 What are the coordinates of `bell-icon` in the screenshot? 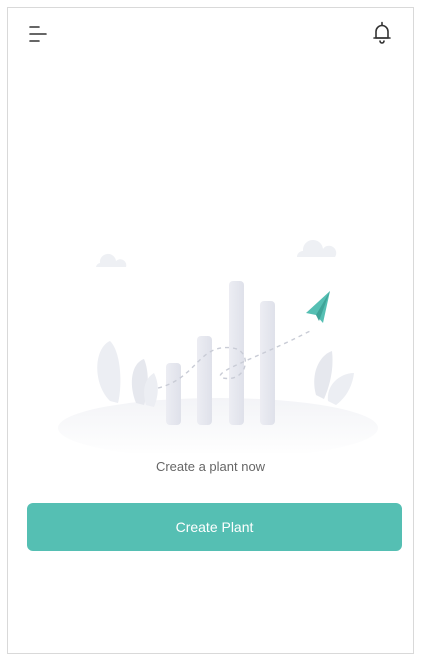 It's located at (382, 32).